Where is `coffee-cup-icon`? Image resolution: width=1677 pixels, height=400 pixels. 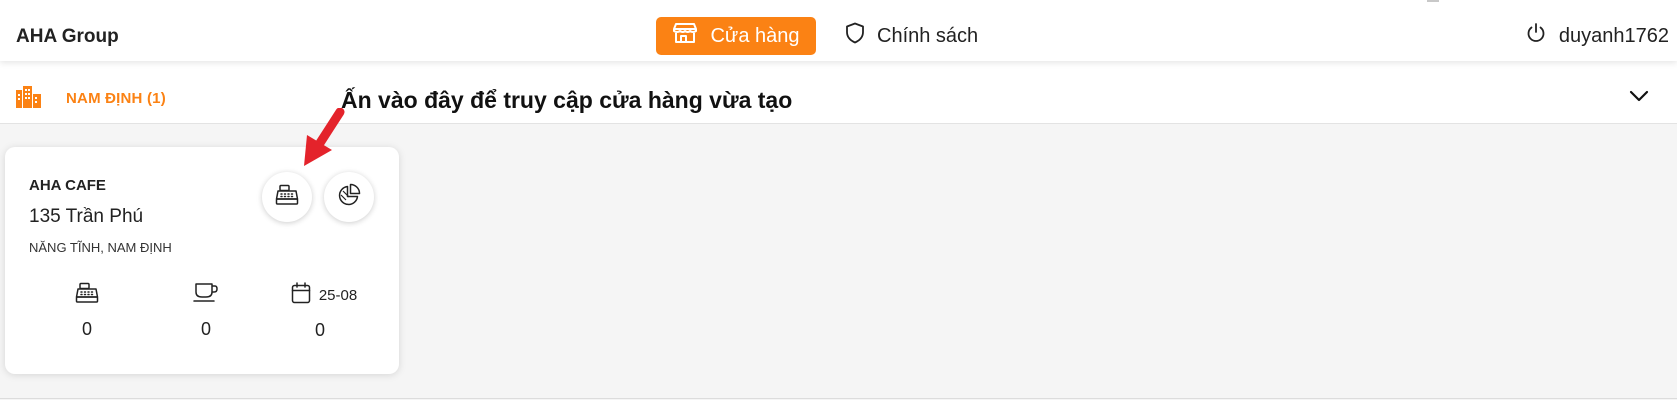
coffee-cup-icon is located at coordinates (206, 295).